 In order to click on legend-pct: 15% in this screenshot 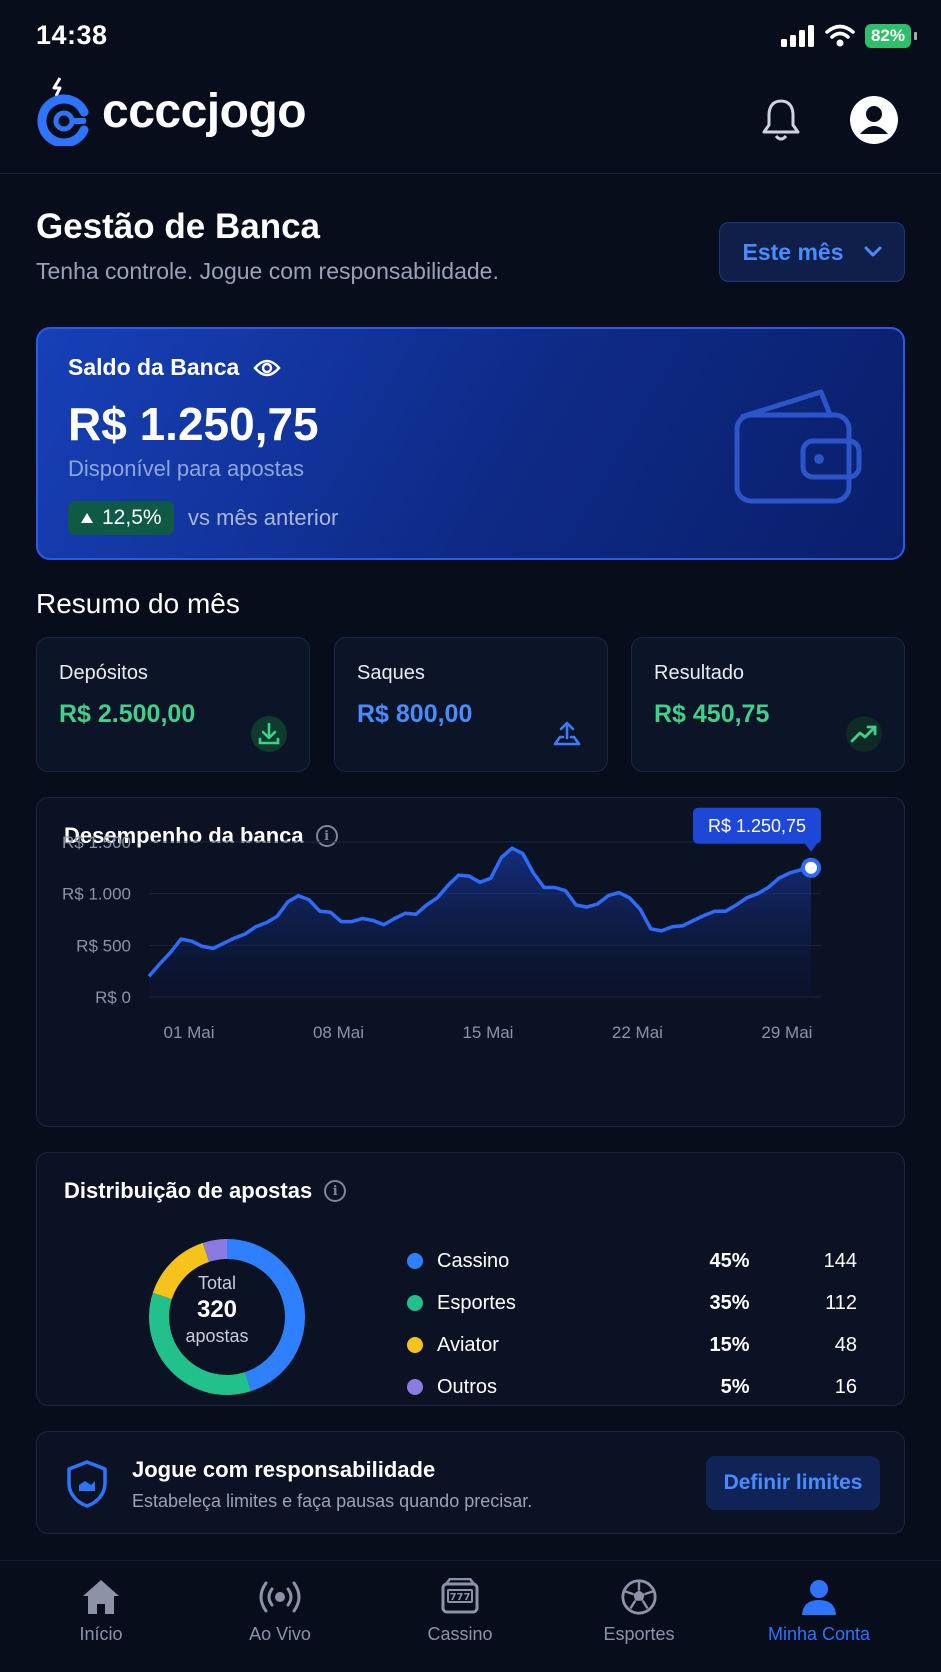, I will do `click(729, 1344)`.